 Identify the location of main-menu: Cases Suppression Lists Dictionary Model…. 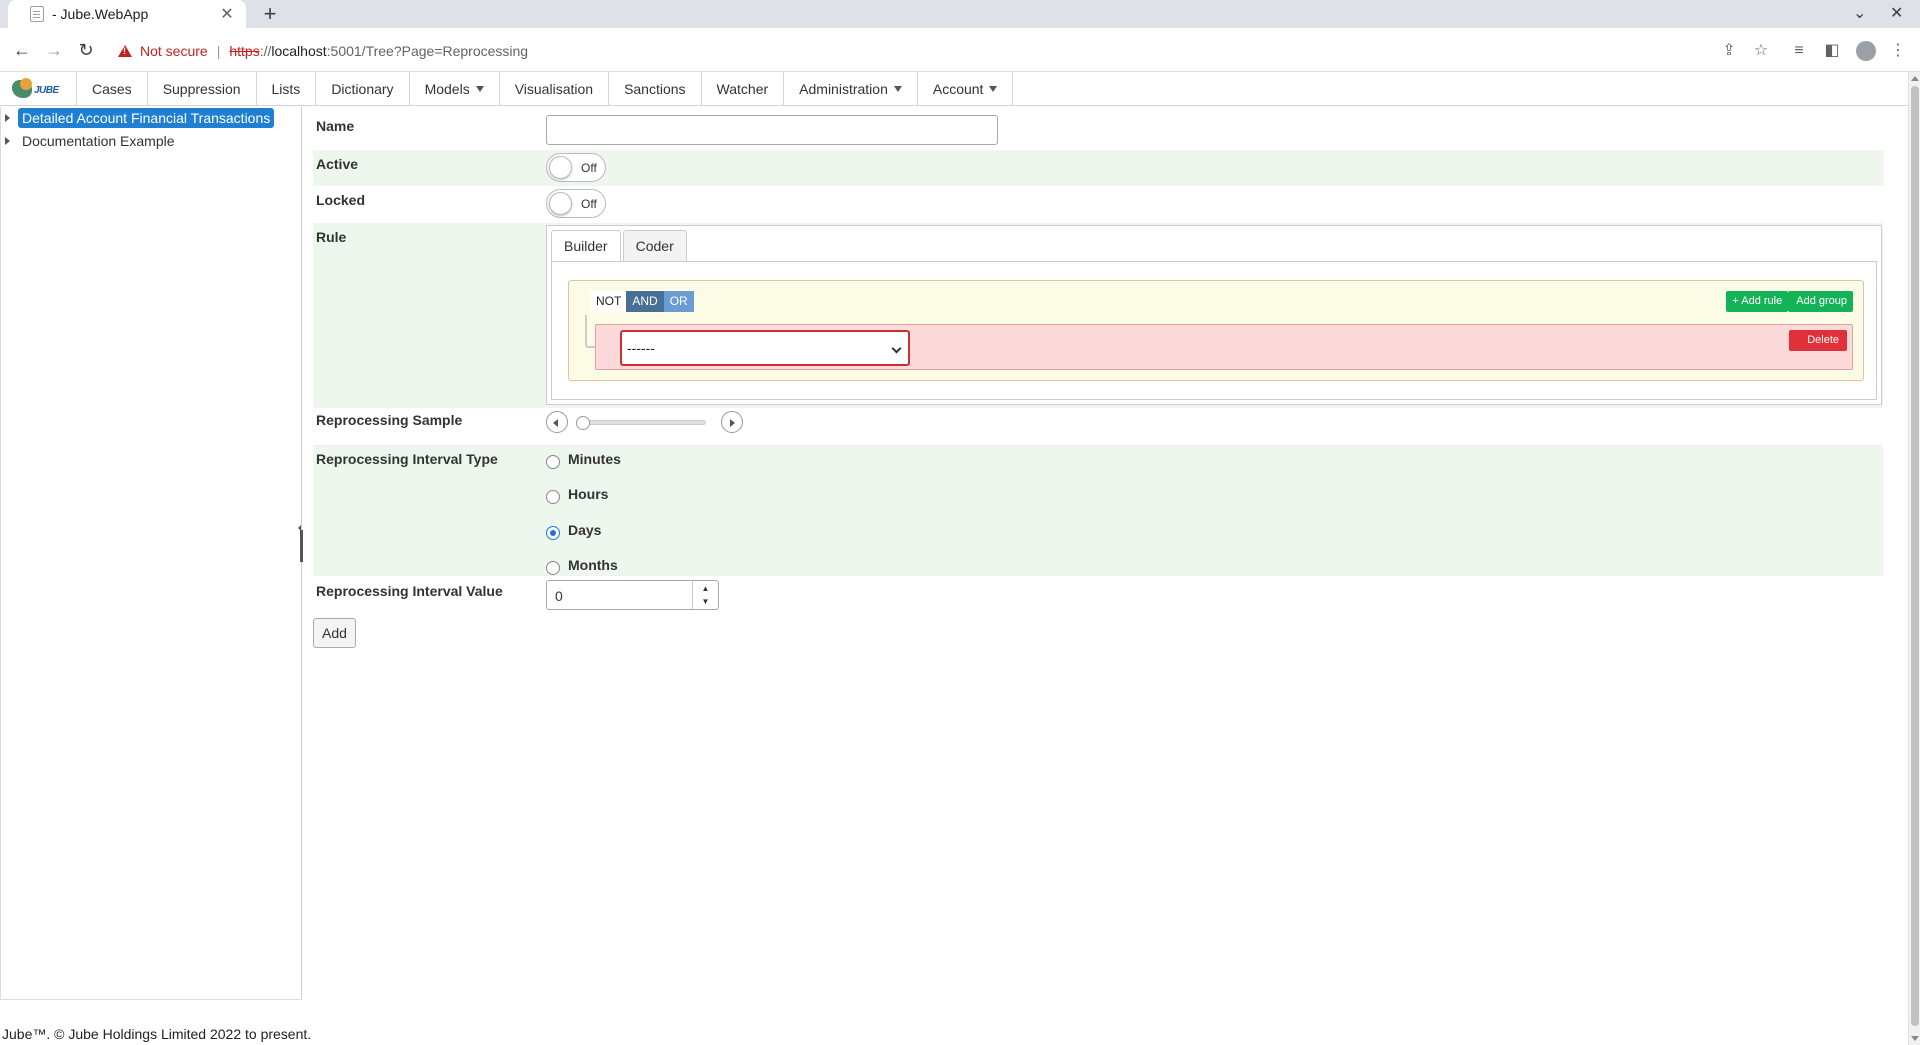
(545, 89).